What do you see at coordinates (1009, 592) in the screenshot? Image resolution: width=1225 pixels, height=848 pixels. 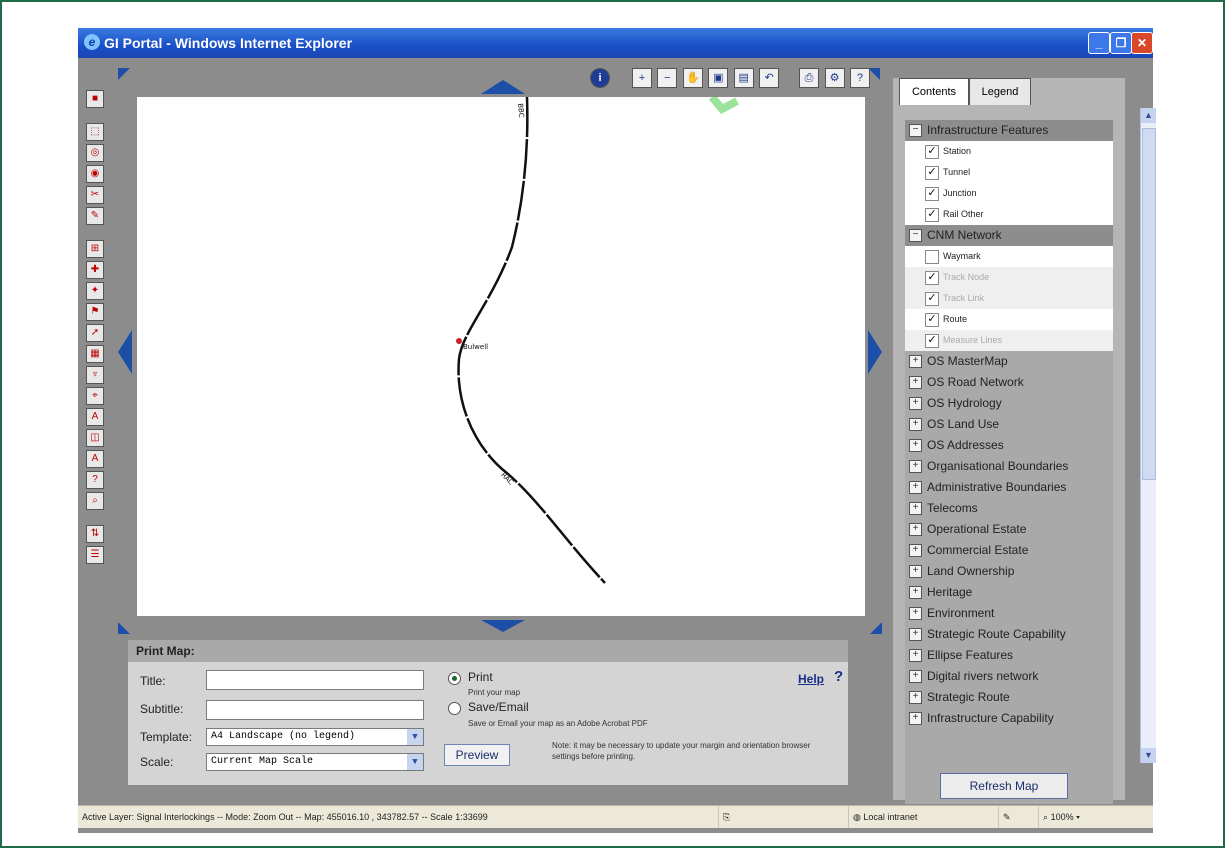 I see `layer-group: + Heritage` at bounding box center [1009, 592].